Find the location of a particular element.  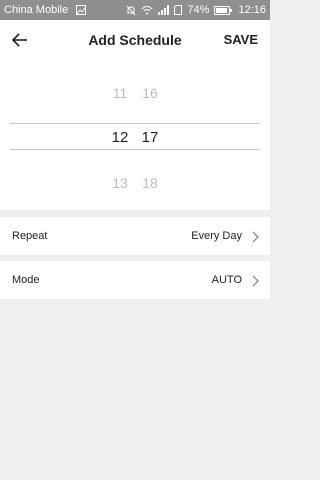

status-right: 74% 12:16 is located at coordinates (193, 10).